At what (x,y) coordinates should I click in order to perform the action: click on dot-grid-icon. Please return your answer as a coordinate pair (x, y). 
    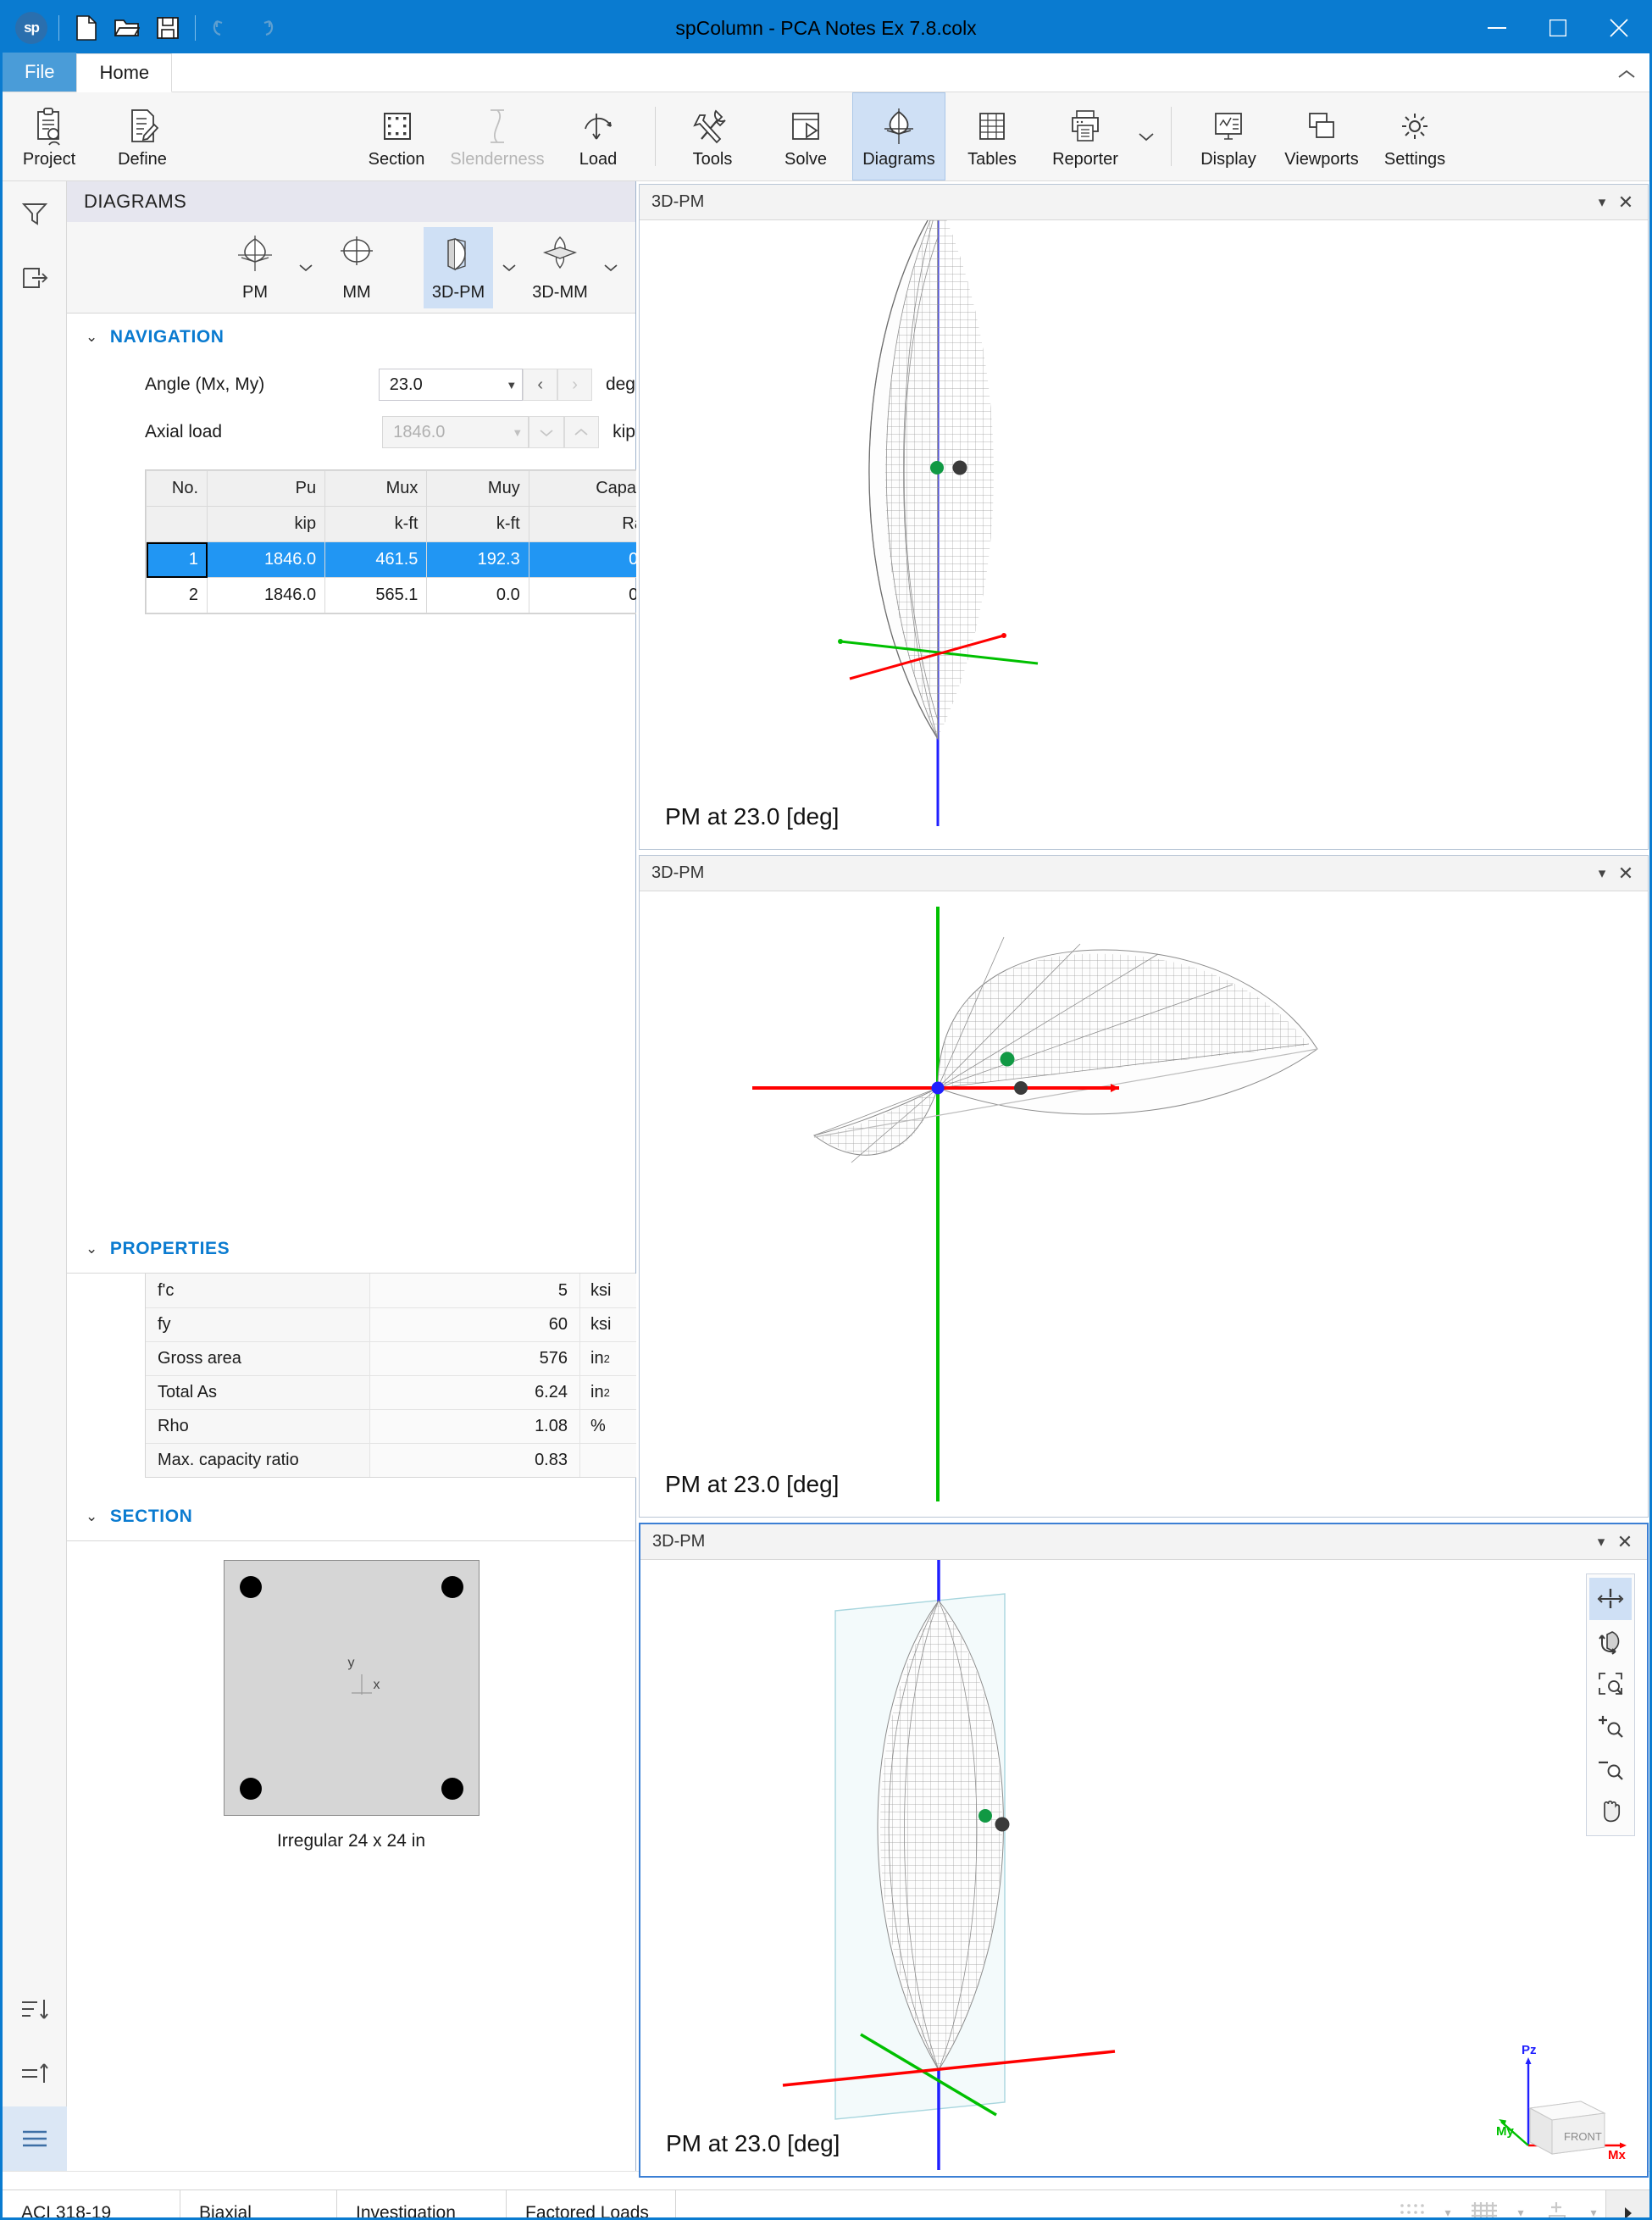
    Looking at the image, I should click on (1411, 2203).